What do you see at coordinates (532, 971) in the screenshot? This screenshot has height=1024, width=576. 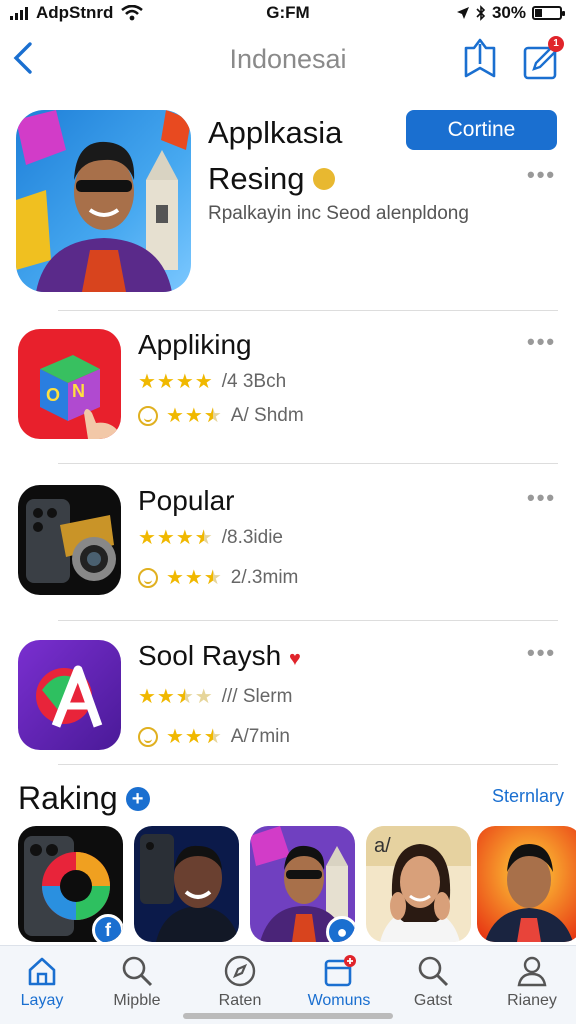 I see `person-icon` at bounding box center [532, 971].